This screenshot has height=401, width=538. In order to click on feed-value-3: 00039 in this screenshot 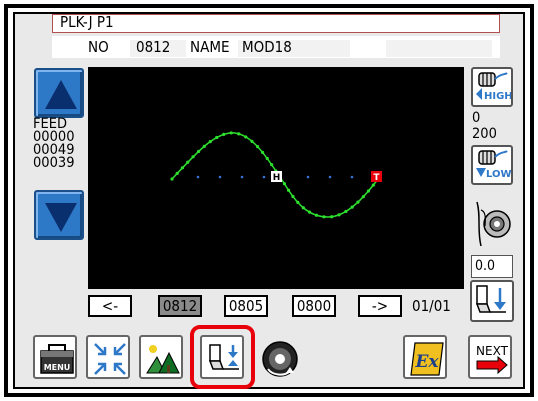, I will do `click(54, 163)`.